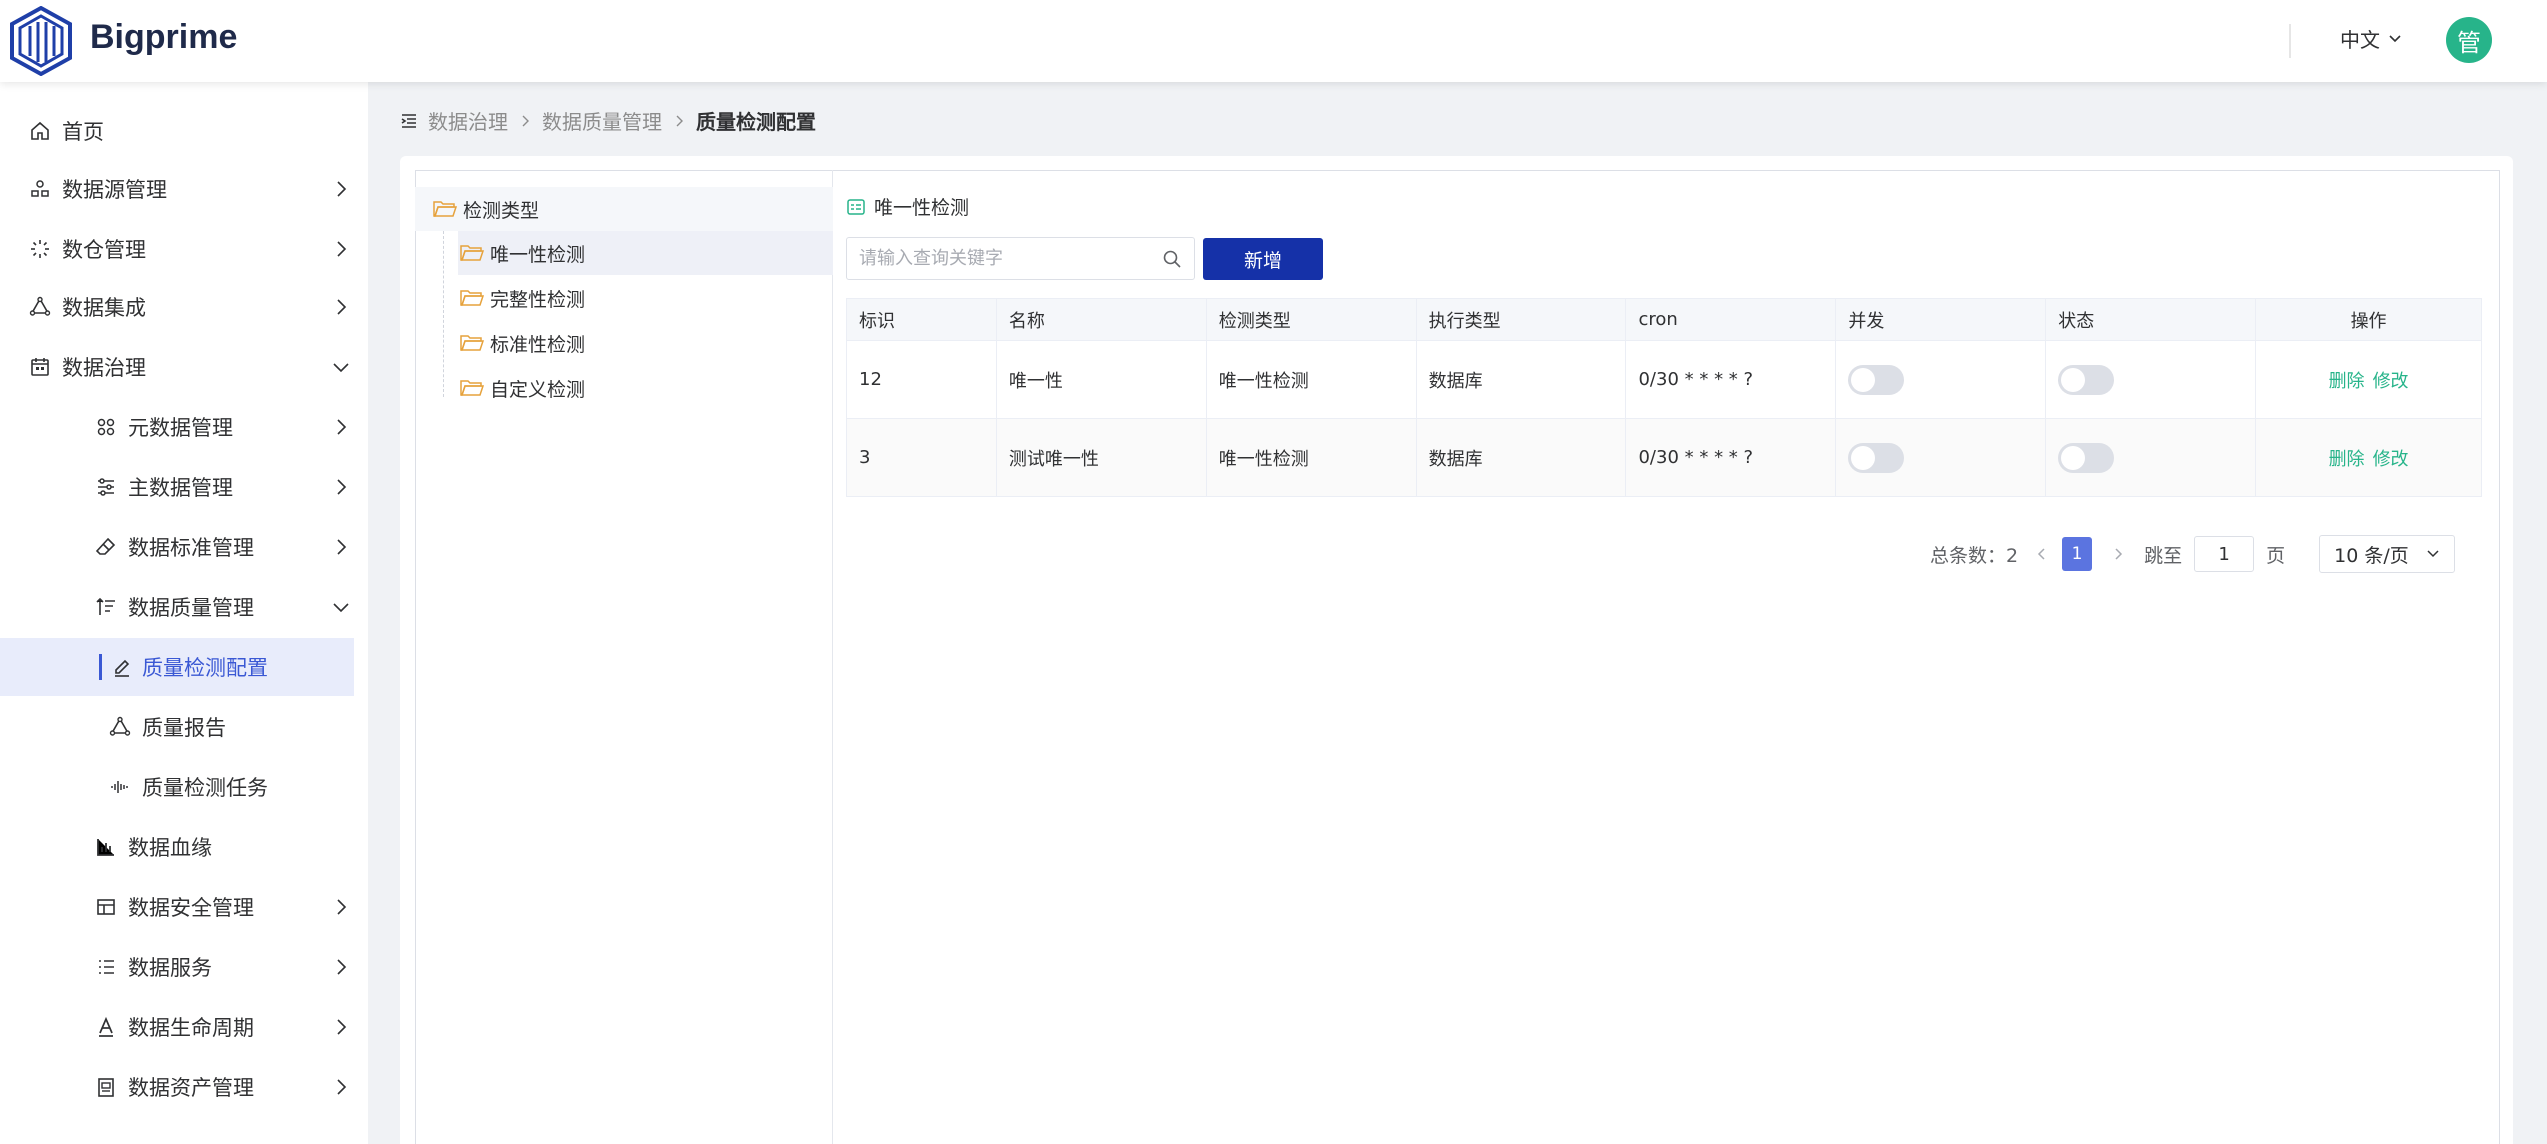 The width and height of the screenshot is (2547, 1144). Describe the element at coordinates (106, 907) in the screenshot. I see `table-icon` at that location.